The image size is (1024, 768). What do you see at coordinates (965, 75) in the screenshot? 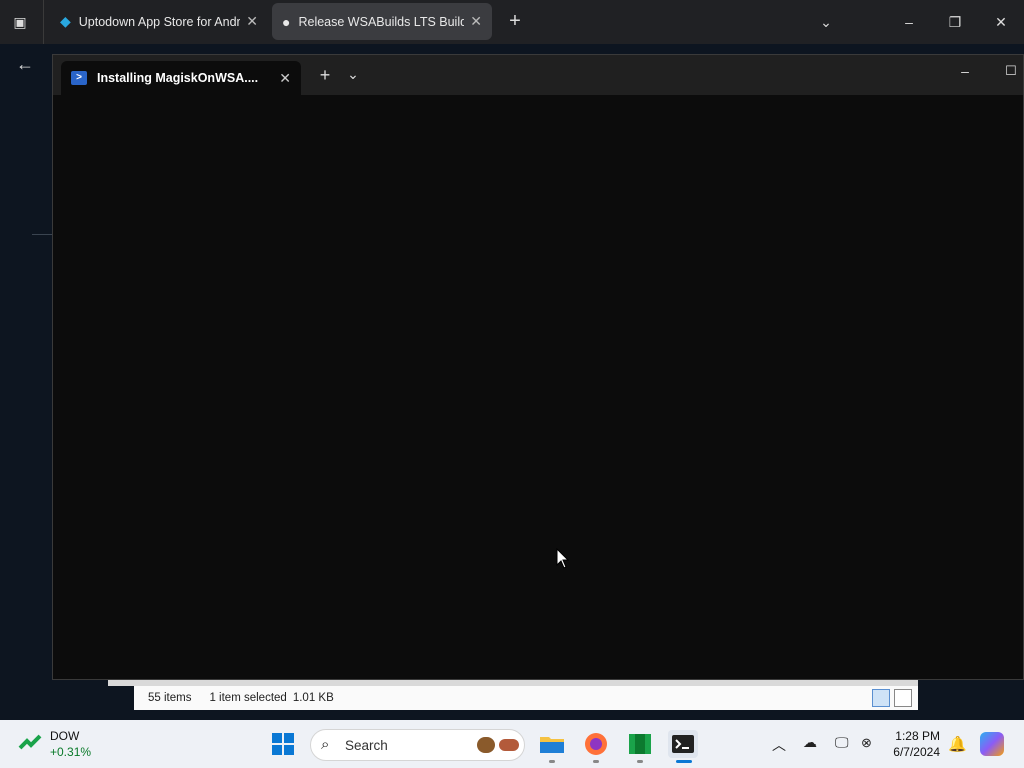
I see `terminal-minimize-button: –` at bounding box center [965, 75].